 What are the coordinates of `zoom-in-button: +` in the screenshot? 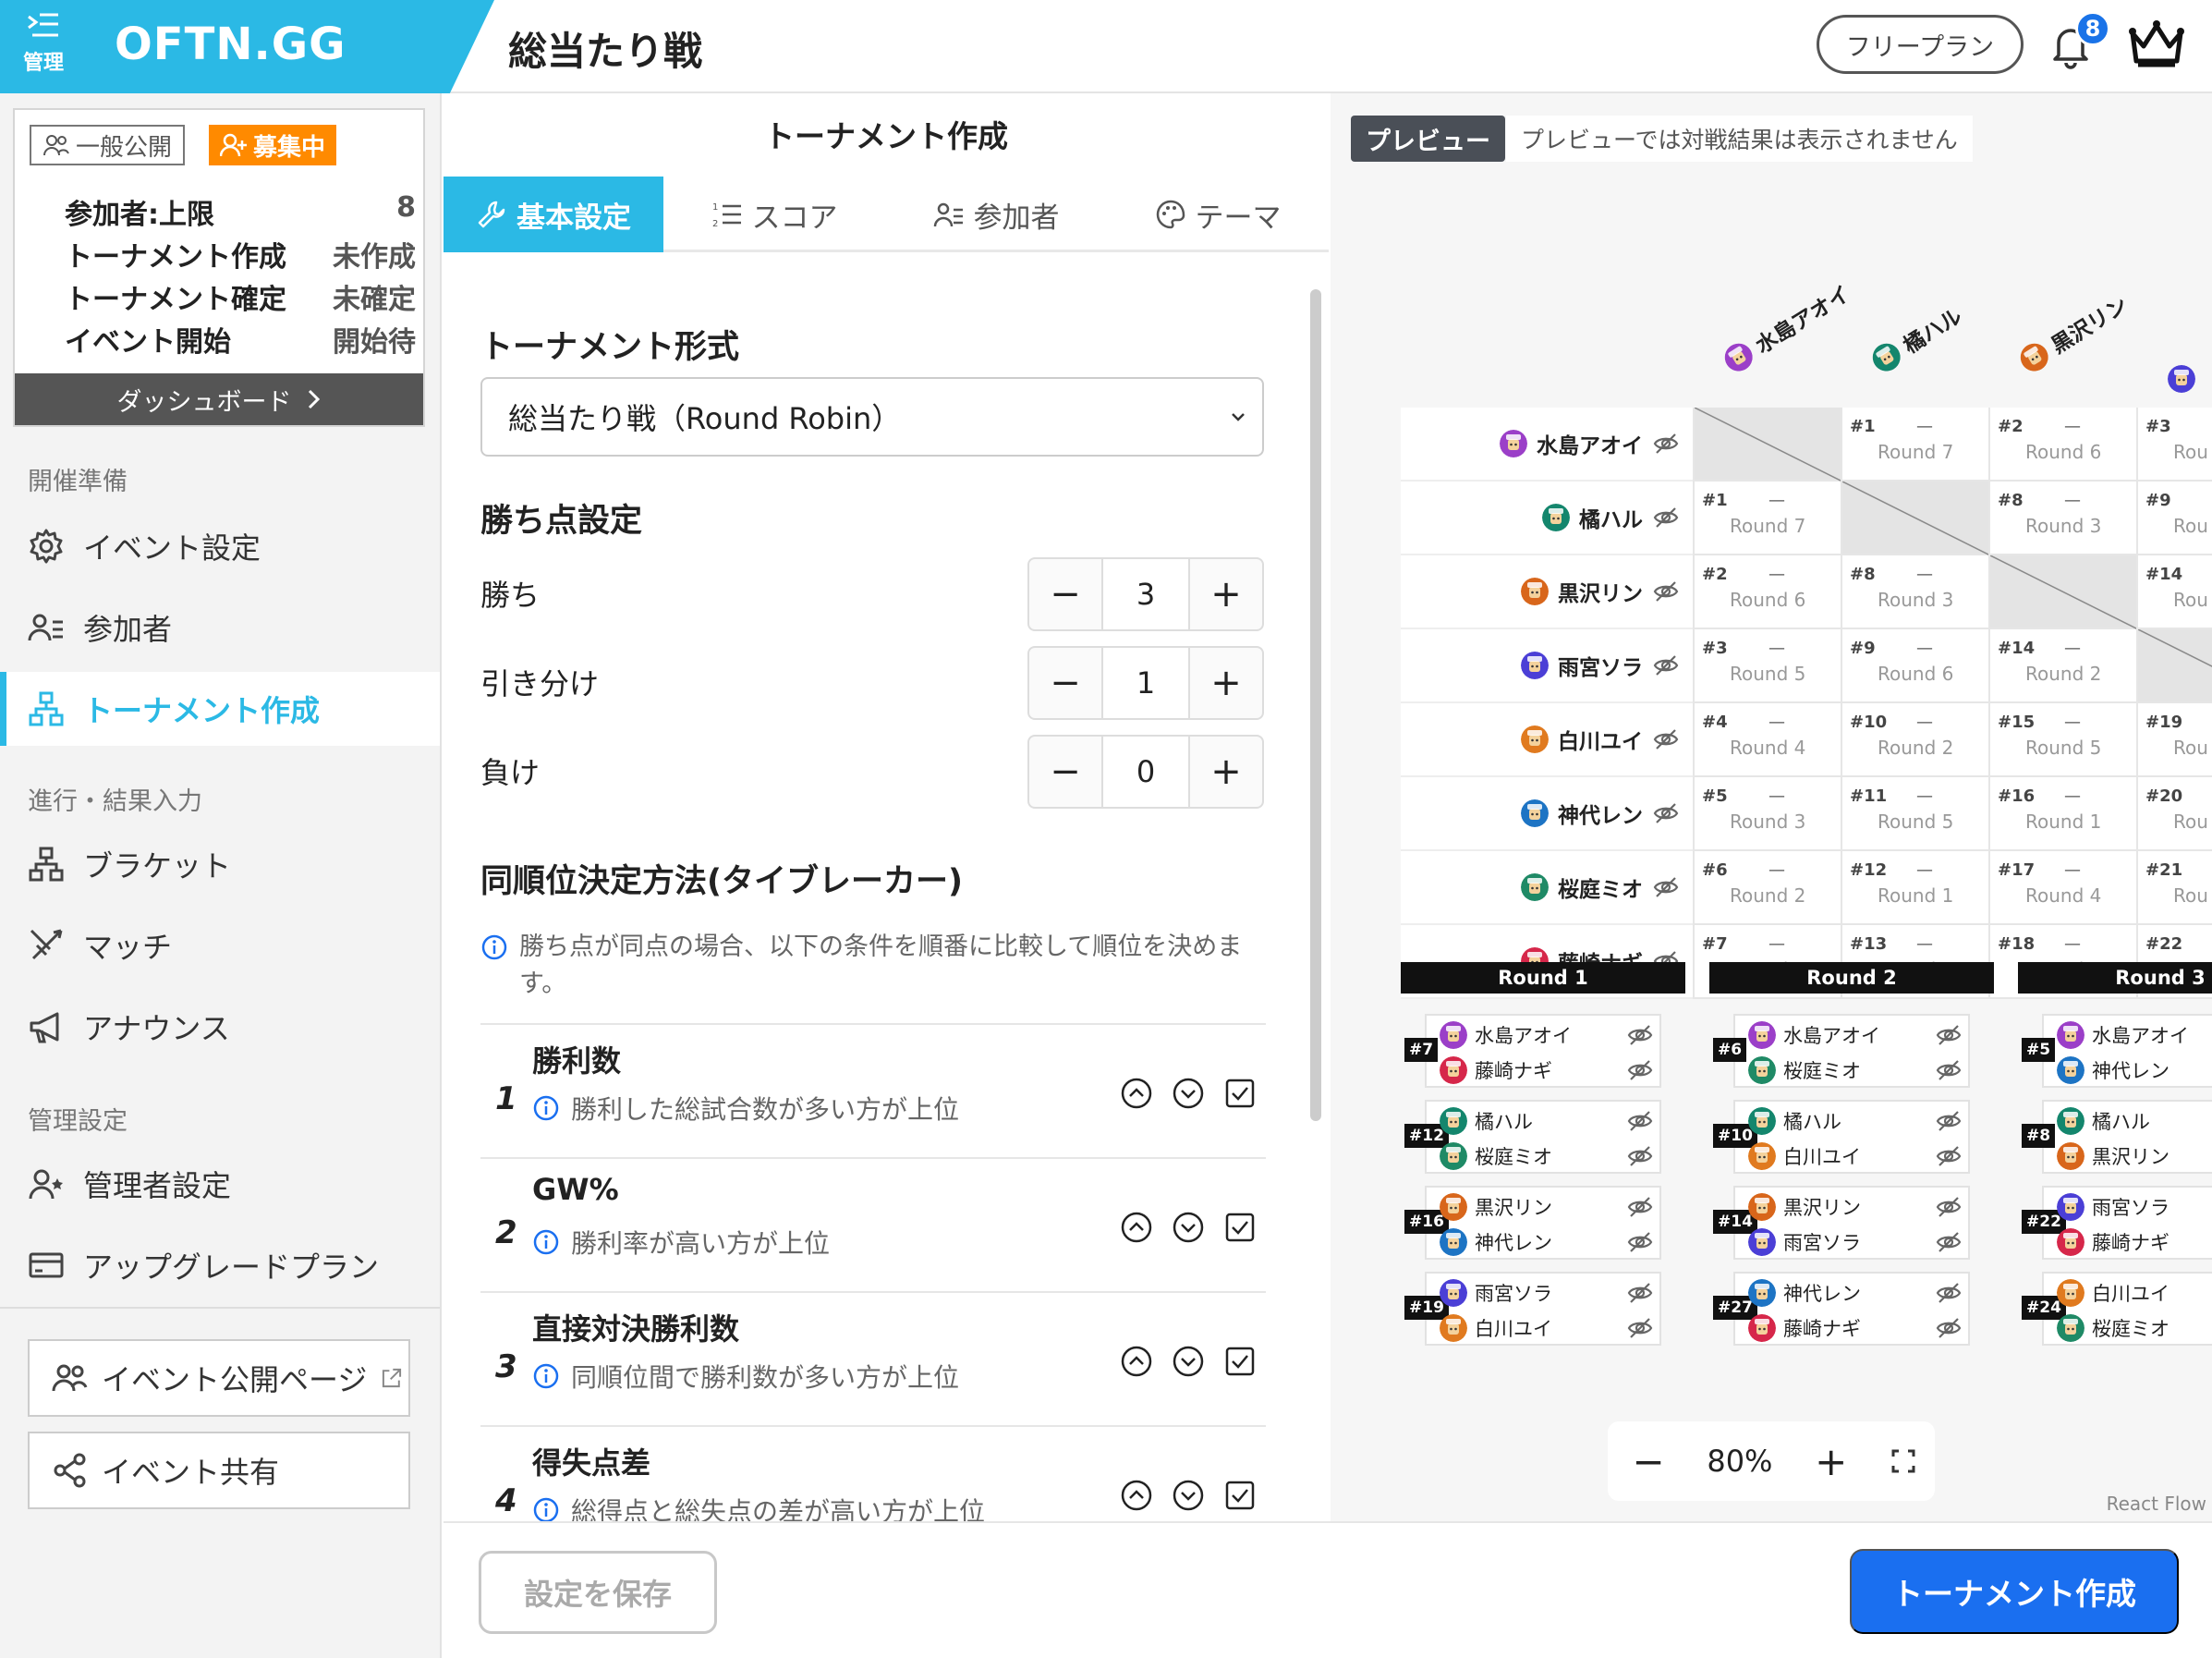 It's located at (1831, 1461).